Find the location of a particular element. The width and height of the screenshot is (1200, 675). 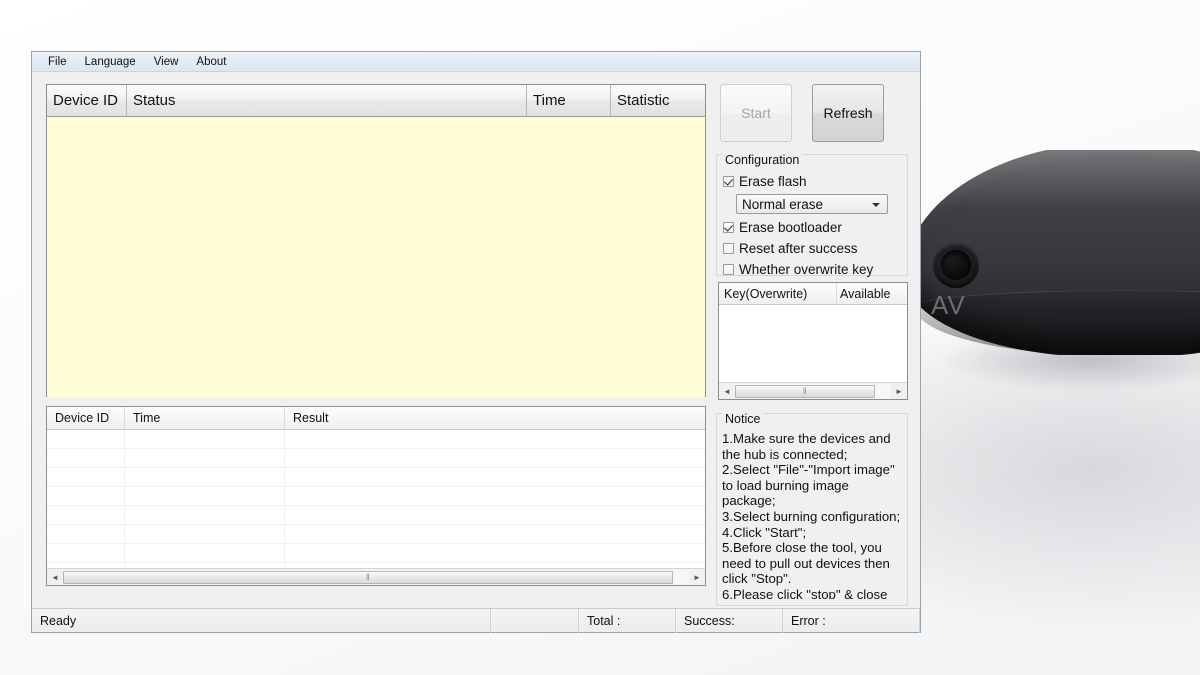

column-header-key-overwrite: Key(Overwrite) is located at coordinates (778, 293).